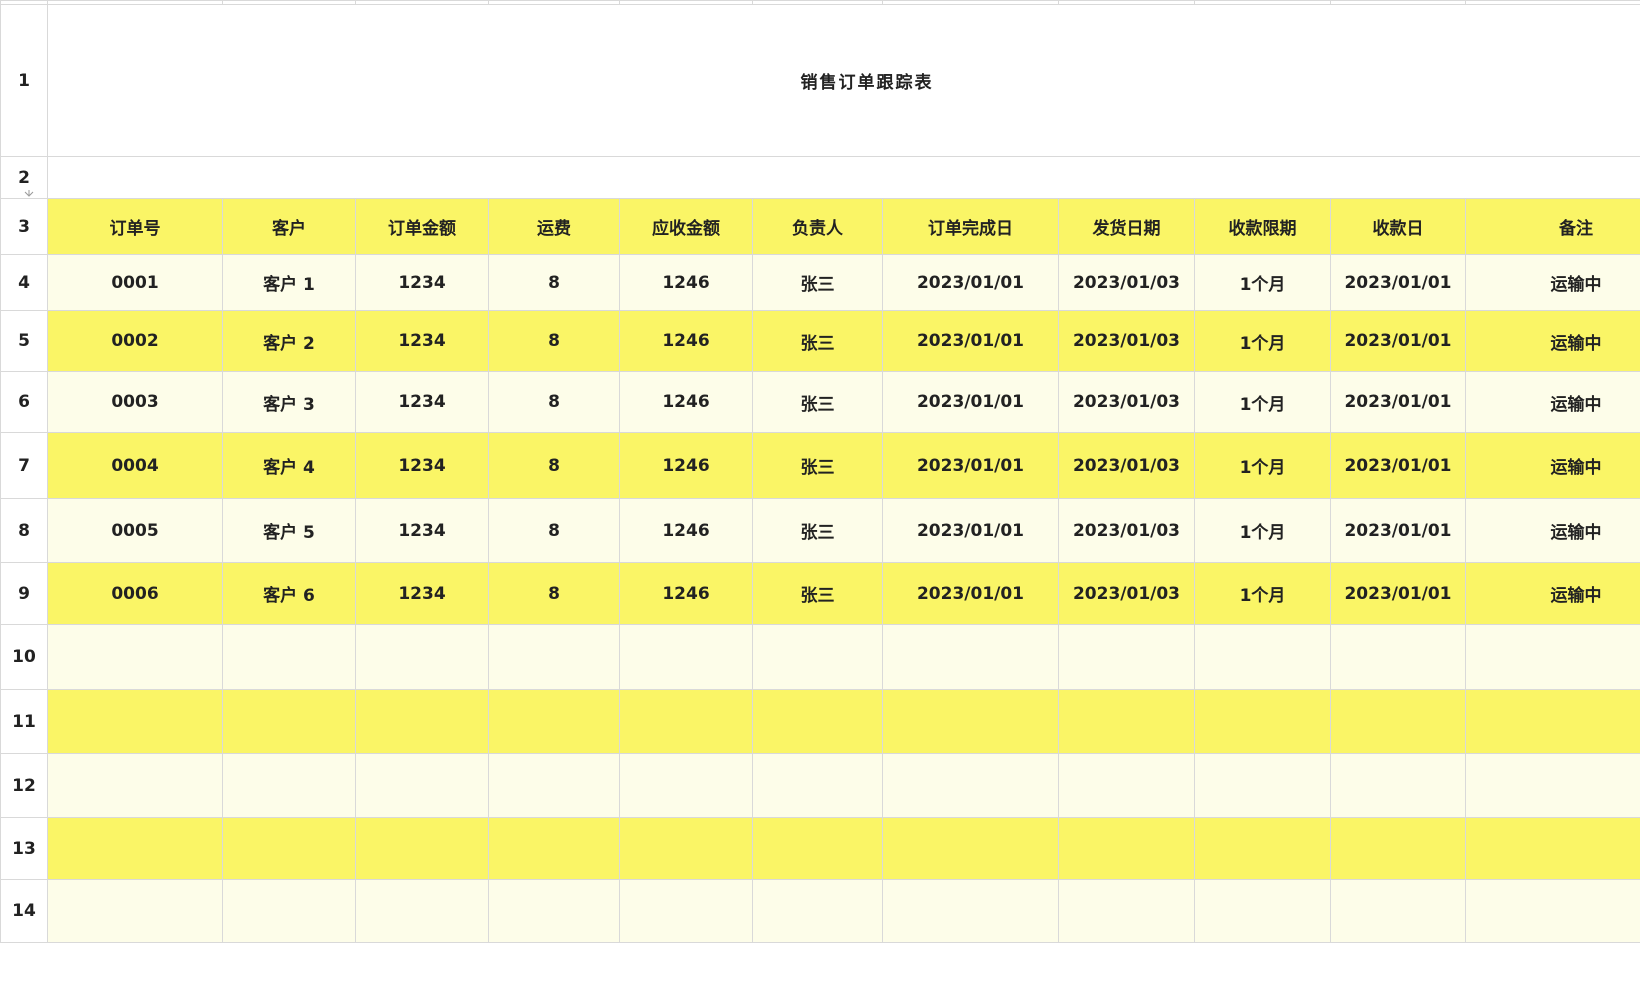 The width and height of the screenshot is (1640, 981). I want to click on row-resize-icon, so click(29, 194).